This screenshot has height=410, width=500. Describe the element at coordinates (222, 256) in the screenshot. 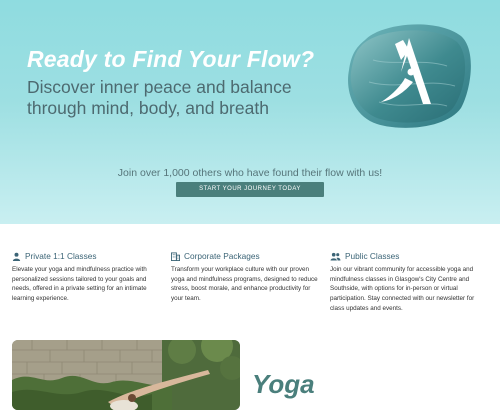

I see `feature-title: Corporate Packages` at that location.